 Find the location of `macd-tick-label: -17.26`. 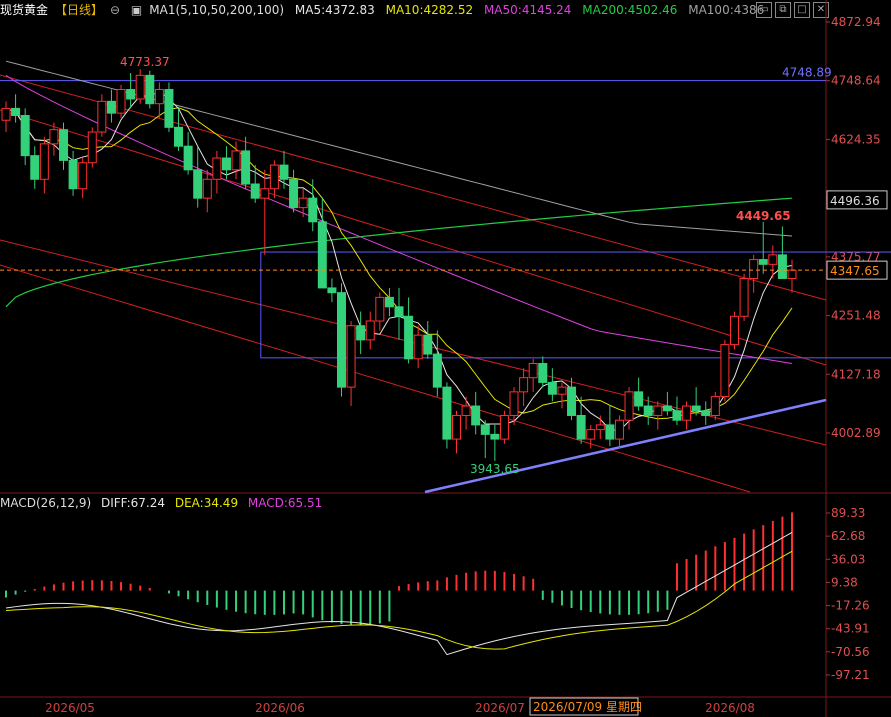

macd-tick-label: -17.26 is located at coordinates (850, 606).